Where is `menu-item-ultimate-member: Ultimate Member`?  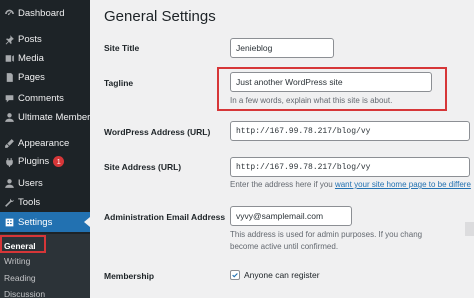
menu-item-ultimate-member: Ultimate Member is located at coordinates (45, 117).